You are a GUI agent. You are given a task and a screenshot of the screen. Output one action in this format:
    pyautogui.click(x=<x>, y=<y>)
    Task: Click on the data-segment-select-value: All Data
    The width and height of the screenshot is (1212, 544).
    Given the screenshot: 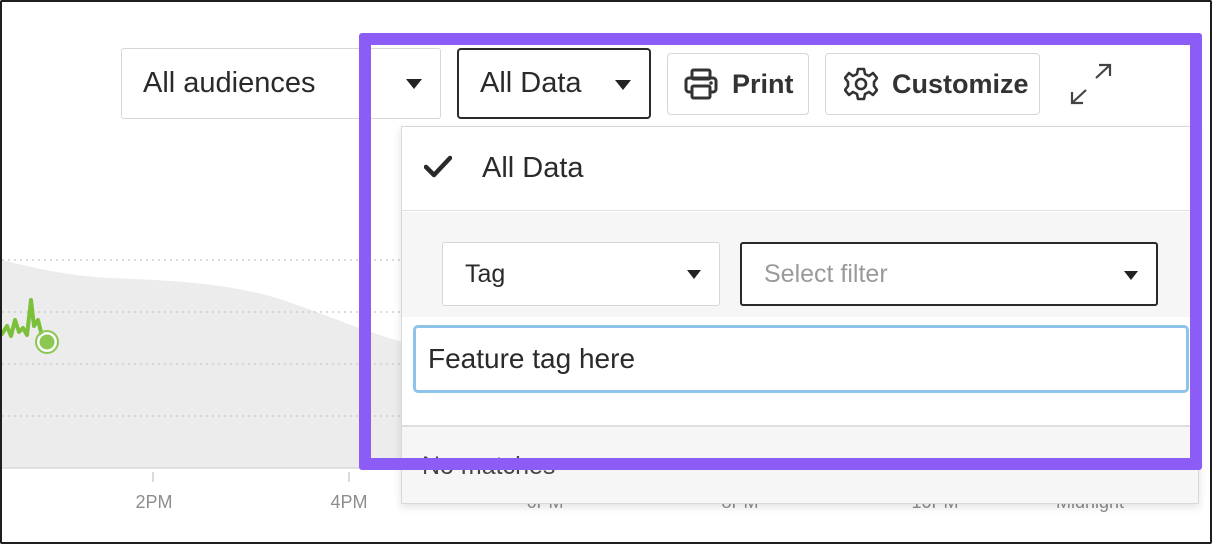 What is the action you would take?
    pyautogui.click(x=531, y=83)
    